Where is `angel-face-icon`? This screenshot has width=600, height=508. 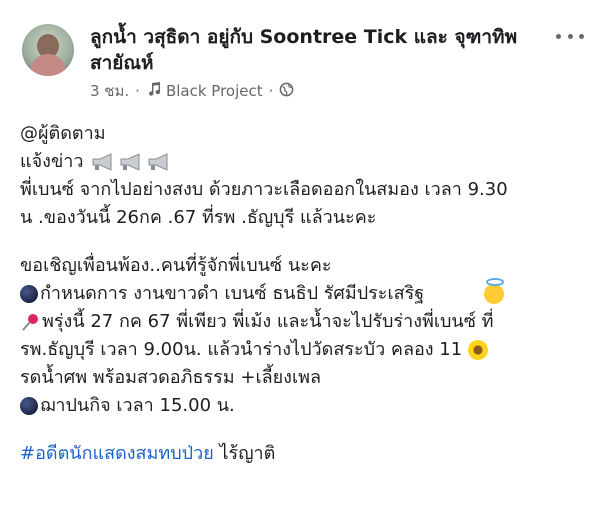
angel-face-icon is located at coordinates (494, 291).